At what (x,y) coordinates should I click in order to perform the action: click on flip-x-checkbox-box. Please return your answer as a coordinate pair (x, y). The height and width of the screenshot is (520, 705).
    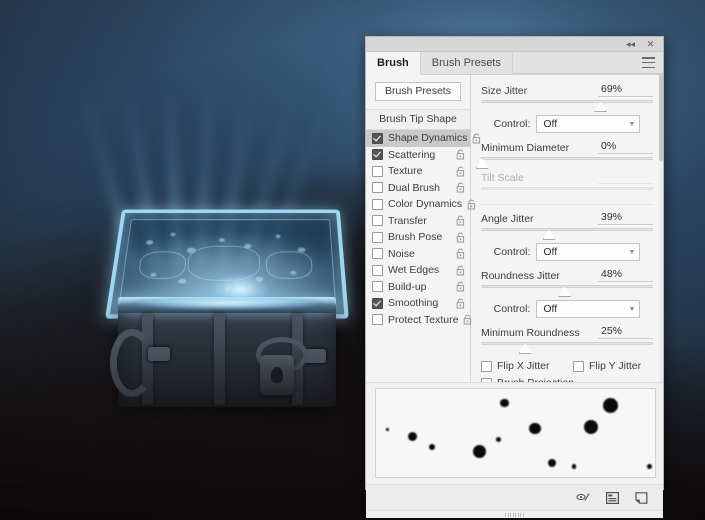
    Looking at the image, I should click on (486, 366).